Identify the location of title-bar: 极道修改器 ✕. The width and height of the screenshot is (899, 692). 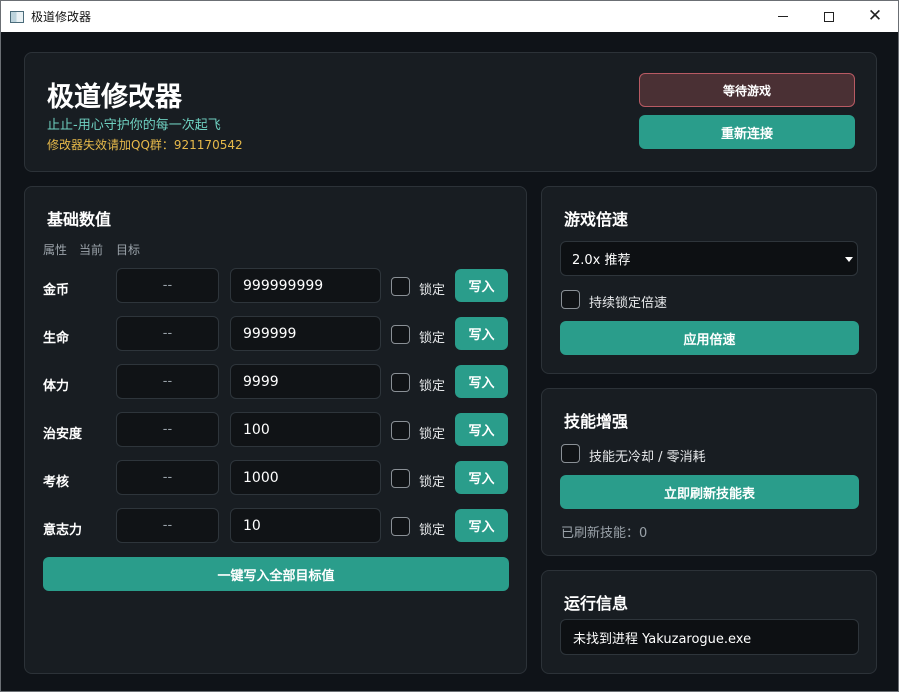
(449, 16).